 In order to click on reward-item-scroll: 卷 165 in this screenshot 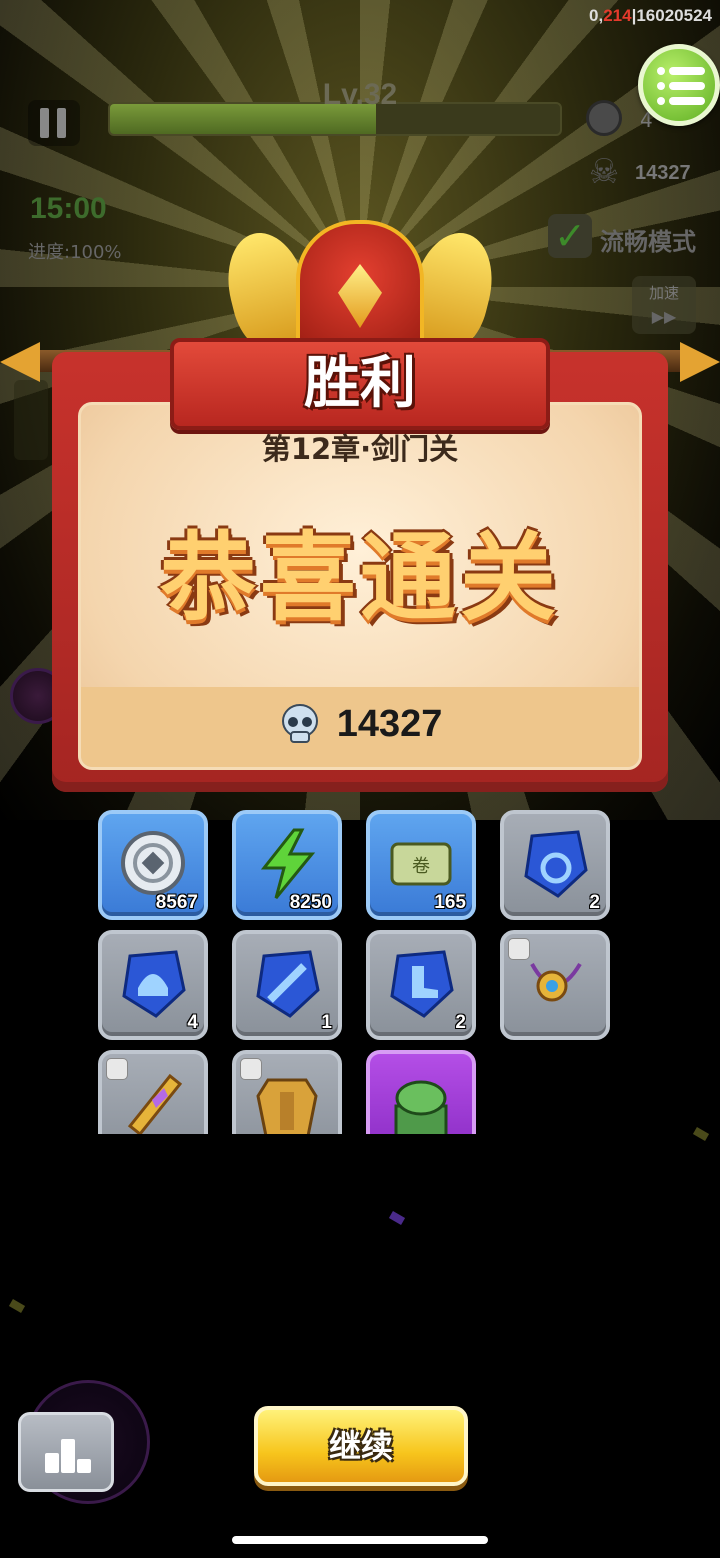, I will do `click(421, 865)`.